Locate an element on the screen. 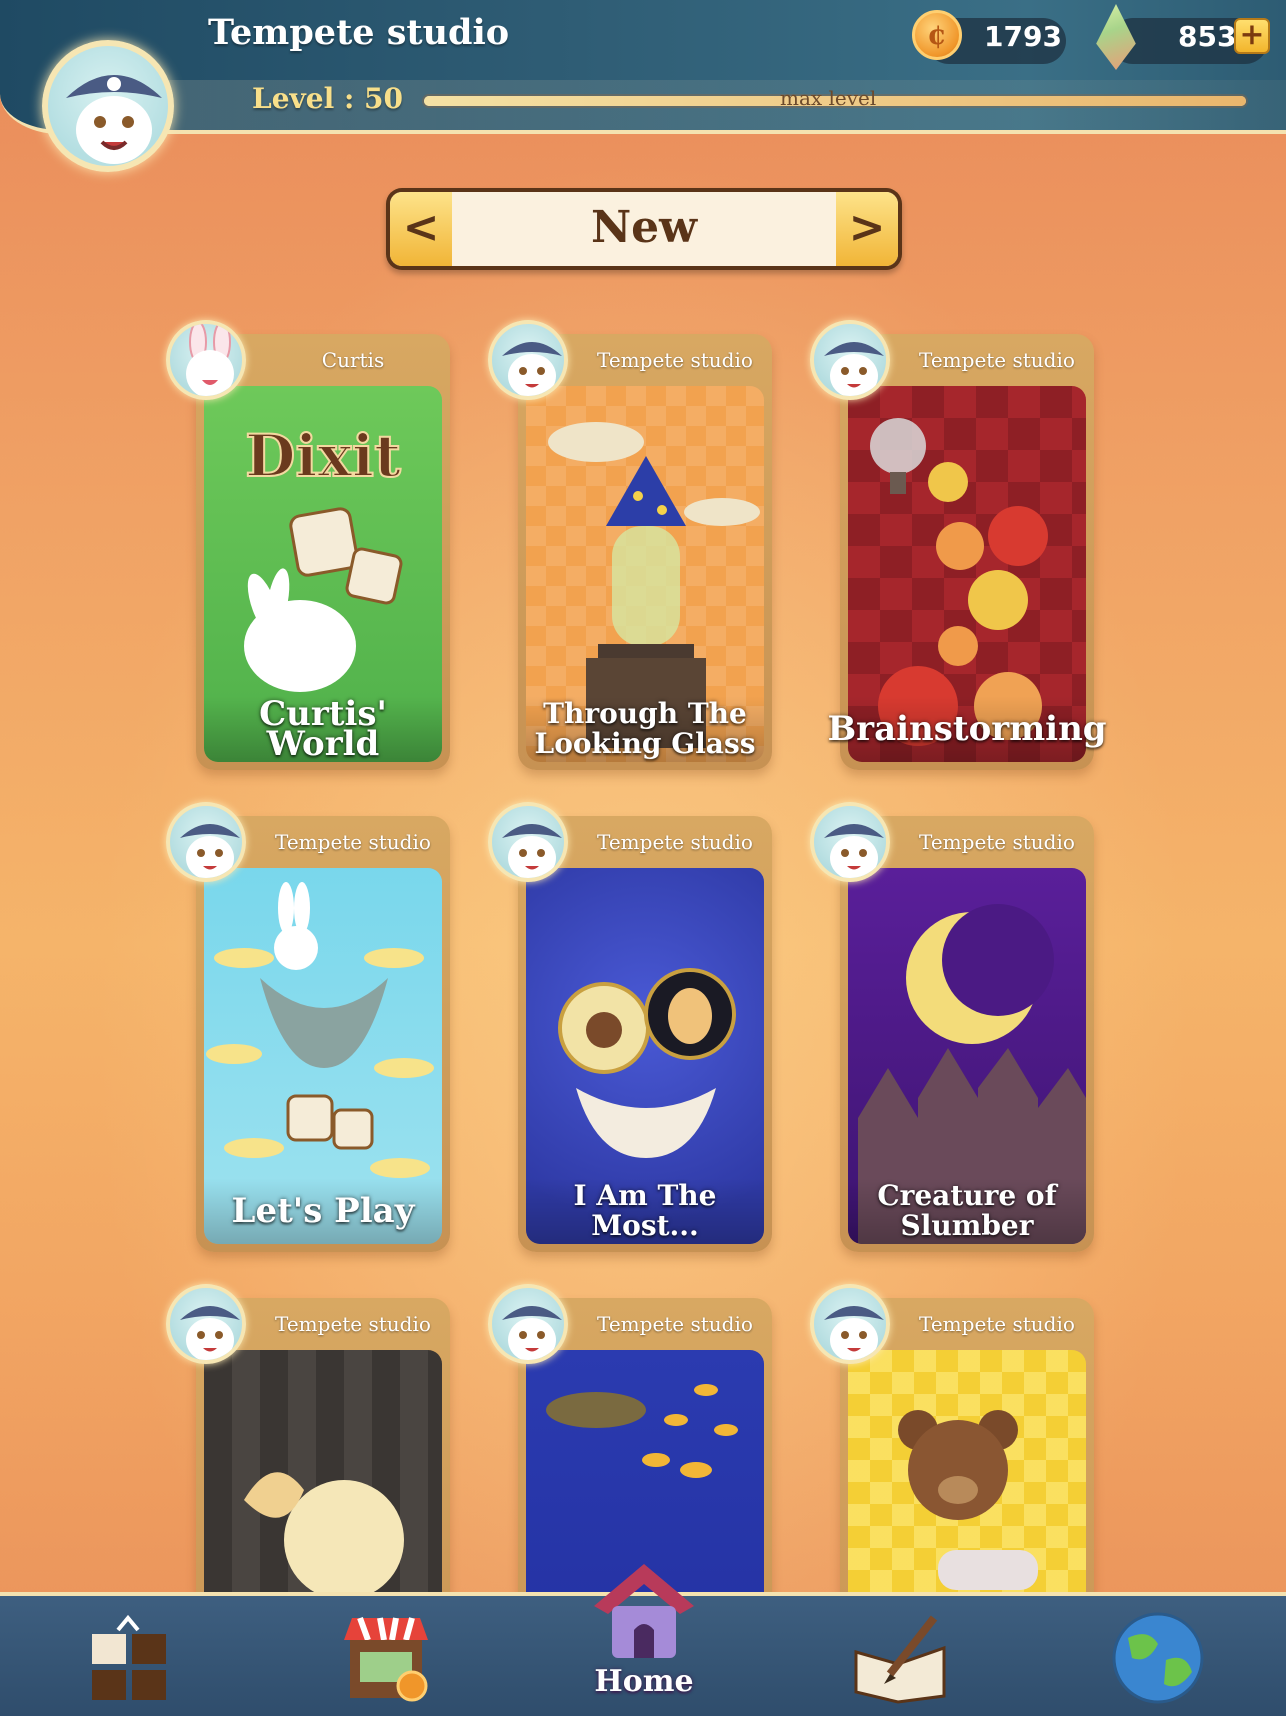  journal-icon is located at coordinates (900, 1660).